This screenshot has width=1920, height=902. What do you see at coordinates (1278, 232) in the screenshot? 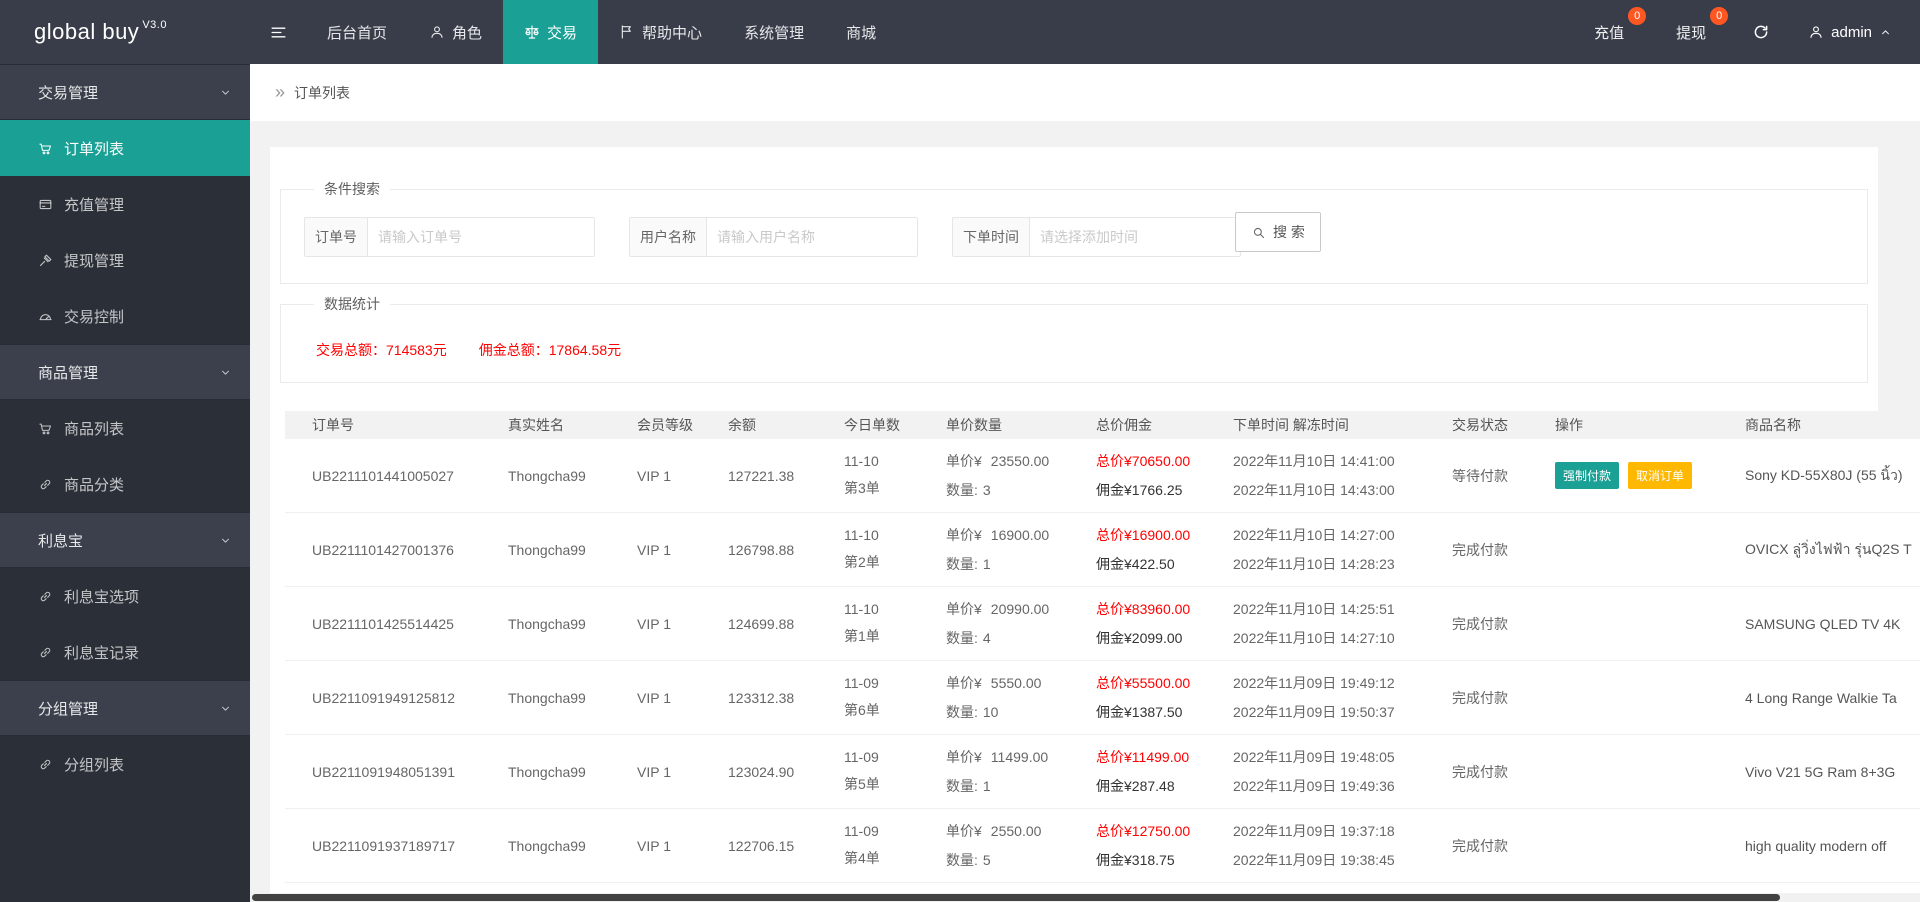
I see `search-button: 搜 索` at bounding box center [1278, 232].